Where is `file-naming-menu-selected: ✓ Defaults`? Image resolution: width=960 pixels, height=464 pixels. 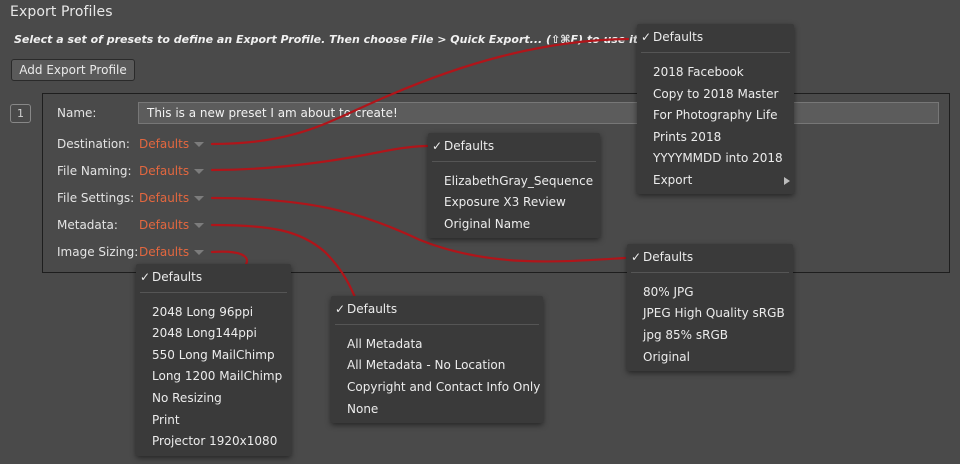 file-naming-menu-selected: ✓ Defaults is located at coordinates (463, 146).